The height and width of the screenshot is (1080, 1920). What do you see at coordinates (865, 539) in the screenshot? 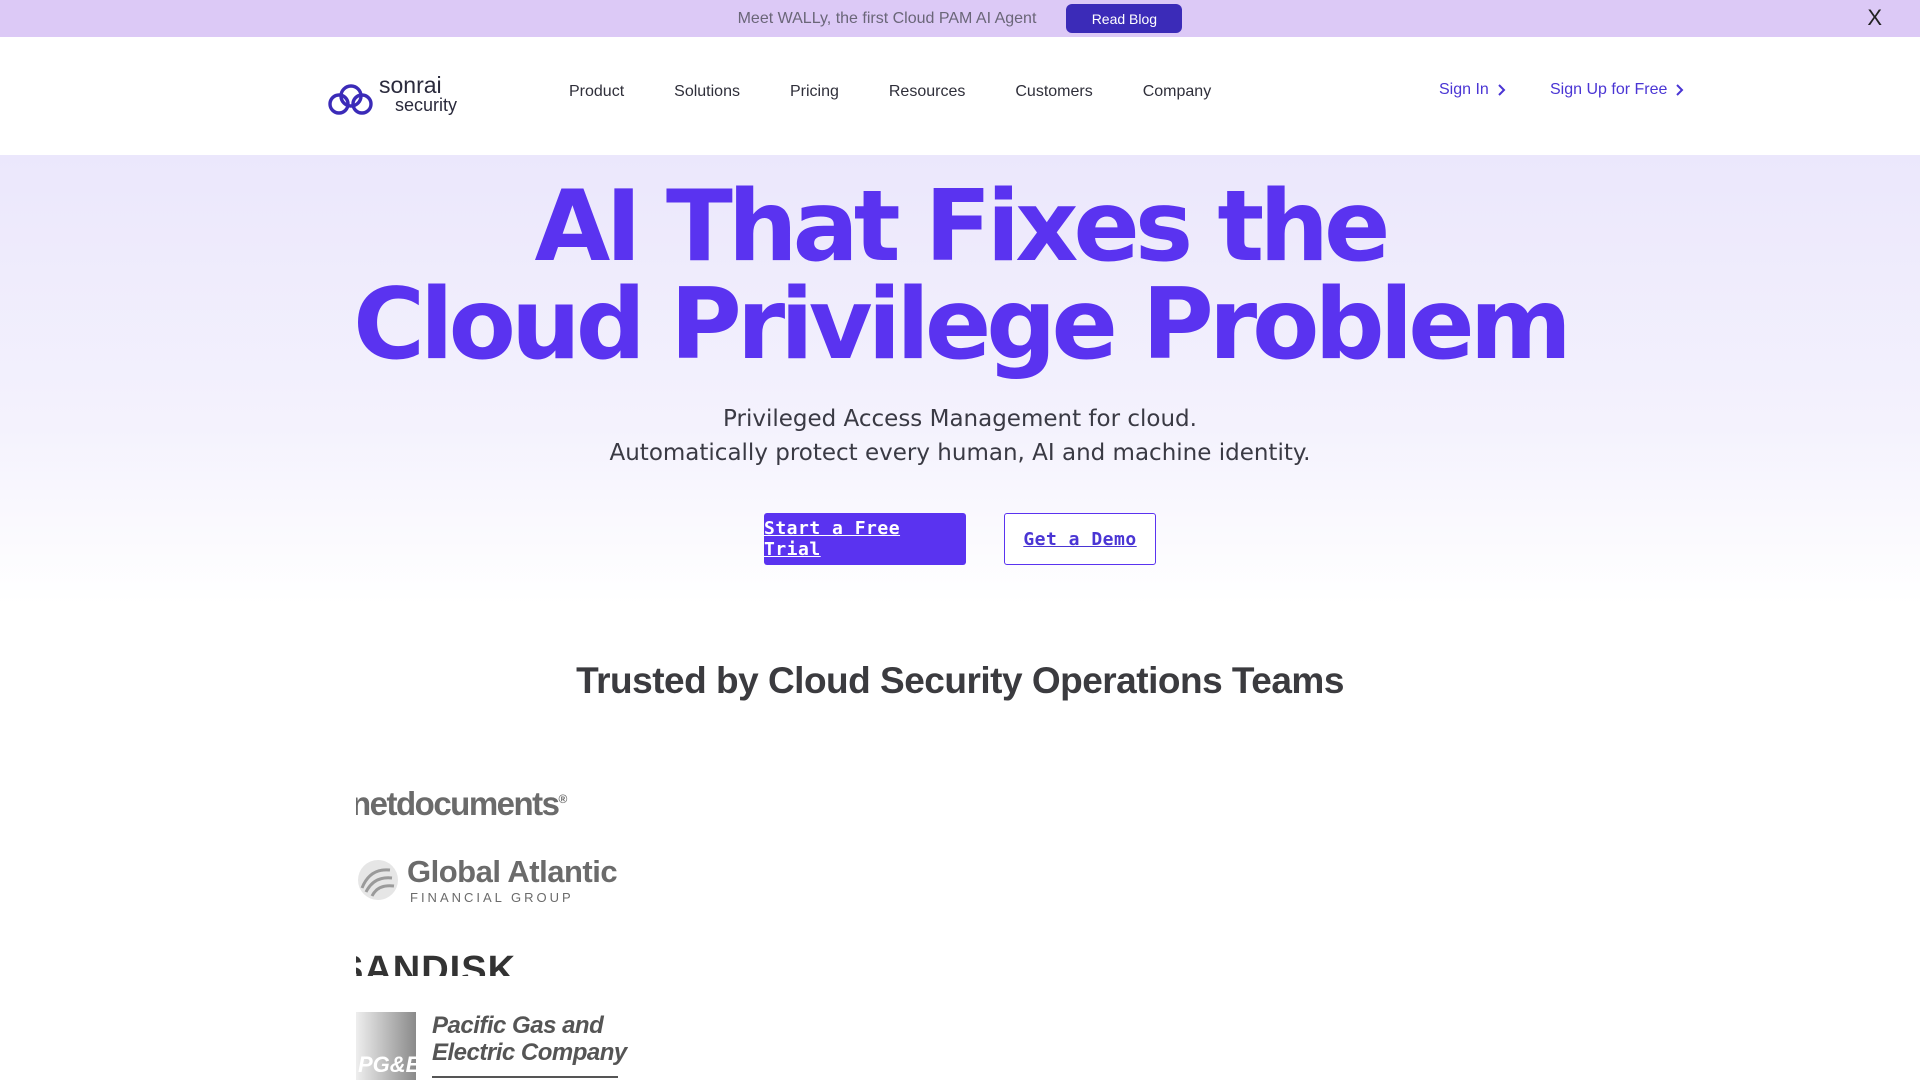
I see `start-free-trial-button: Start a Free Trial` at bounding box center [865, 539].